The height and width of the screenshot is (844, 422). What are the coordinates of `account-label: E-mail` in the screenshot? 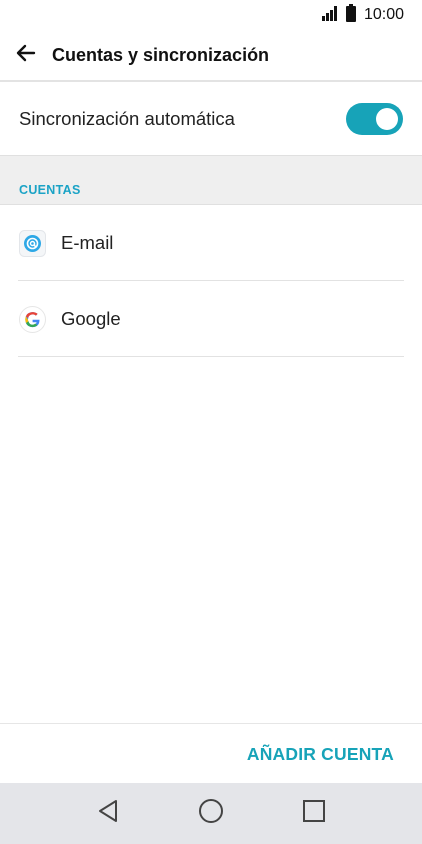 It's located at (87, 242).